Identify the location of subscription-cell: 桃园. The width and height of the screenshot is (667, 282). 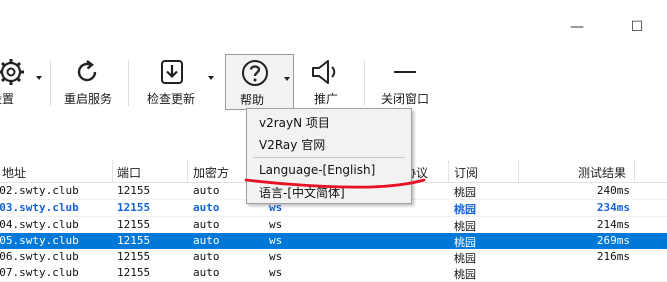
(465, 274).